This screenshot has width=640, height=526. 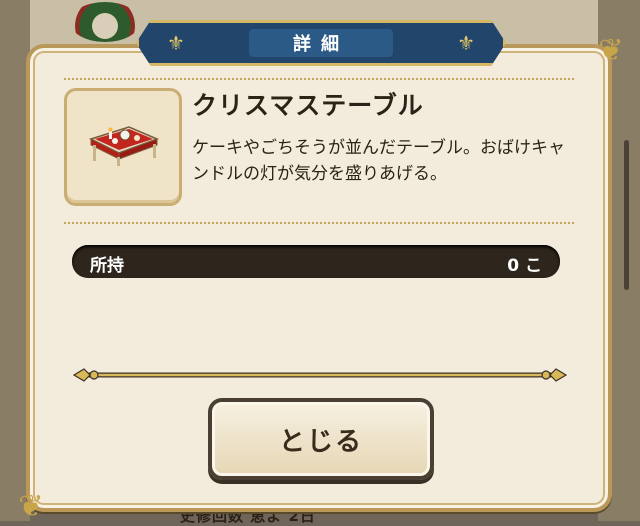 What do you see at coordinates (107, 266) in the screenshot?
I see `owned-label: 所持` at bounding box center [107, 266].